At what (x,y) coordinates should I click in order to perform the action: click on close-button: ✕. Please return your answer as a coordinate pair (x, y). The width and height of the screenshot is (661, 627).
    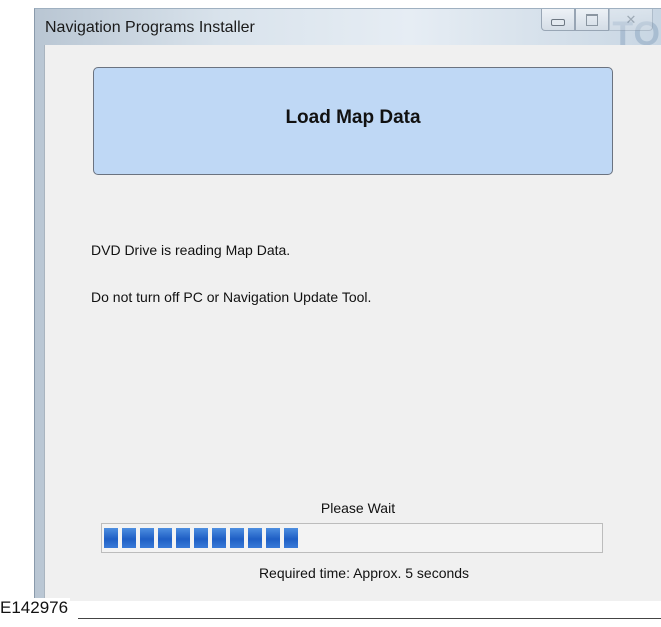
    Looking at the image, I should click on (631, 20).